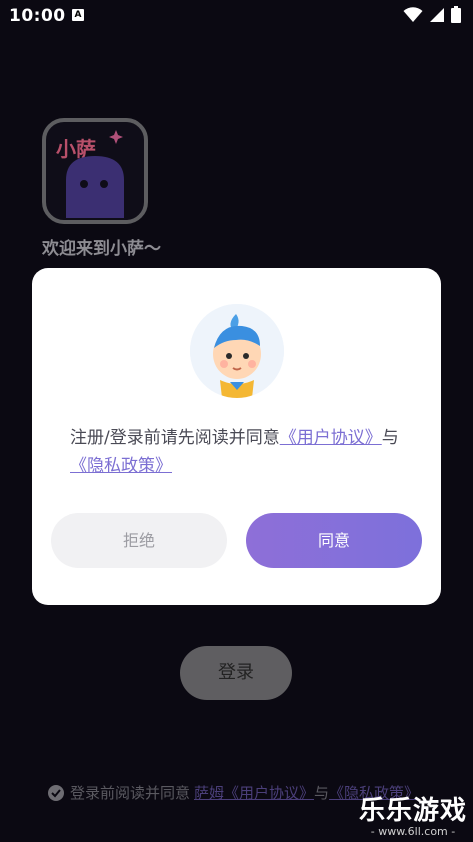 The height and width of the screenshot is (842, 473). I want to click on user-agreement-link: 《用户协议》, so click(331, 438).